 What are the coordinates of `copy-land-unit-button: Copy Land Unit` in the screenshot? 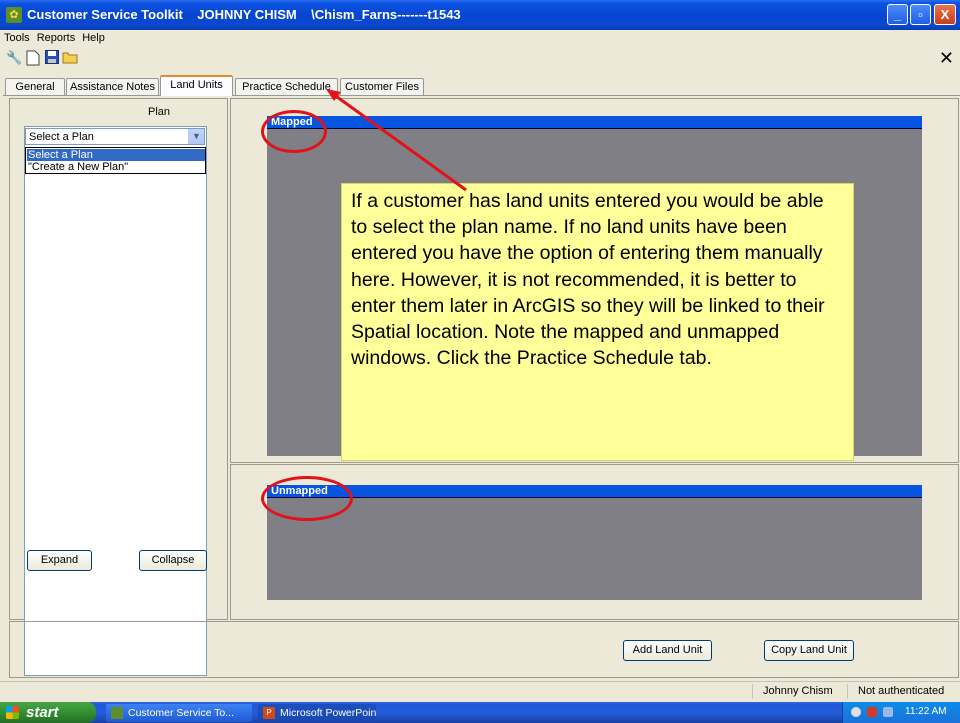 It's located at (809, 650).